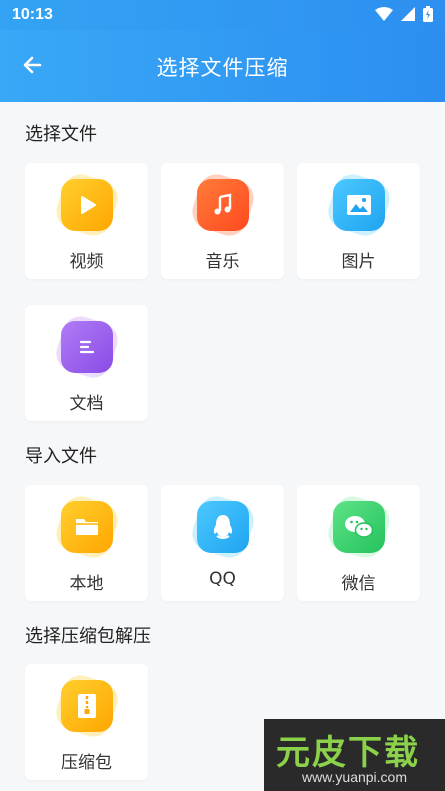  I want to click on picture-icon, so click(359, 205).